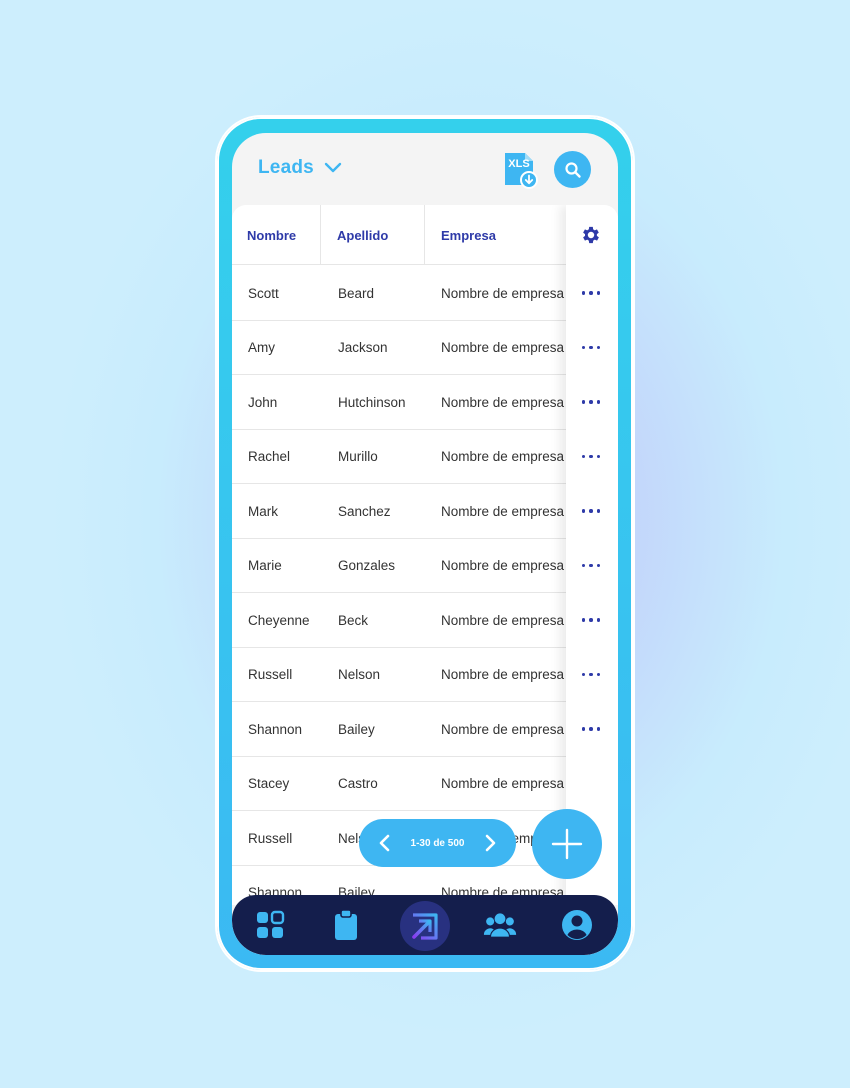  What do you see at coordinates (367, 565) in the screenshot?
I see `cell-last-name: Gonzales` at bounding box center [367, 565].